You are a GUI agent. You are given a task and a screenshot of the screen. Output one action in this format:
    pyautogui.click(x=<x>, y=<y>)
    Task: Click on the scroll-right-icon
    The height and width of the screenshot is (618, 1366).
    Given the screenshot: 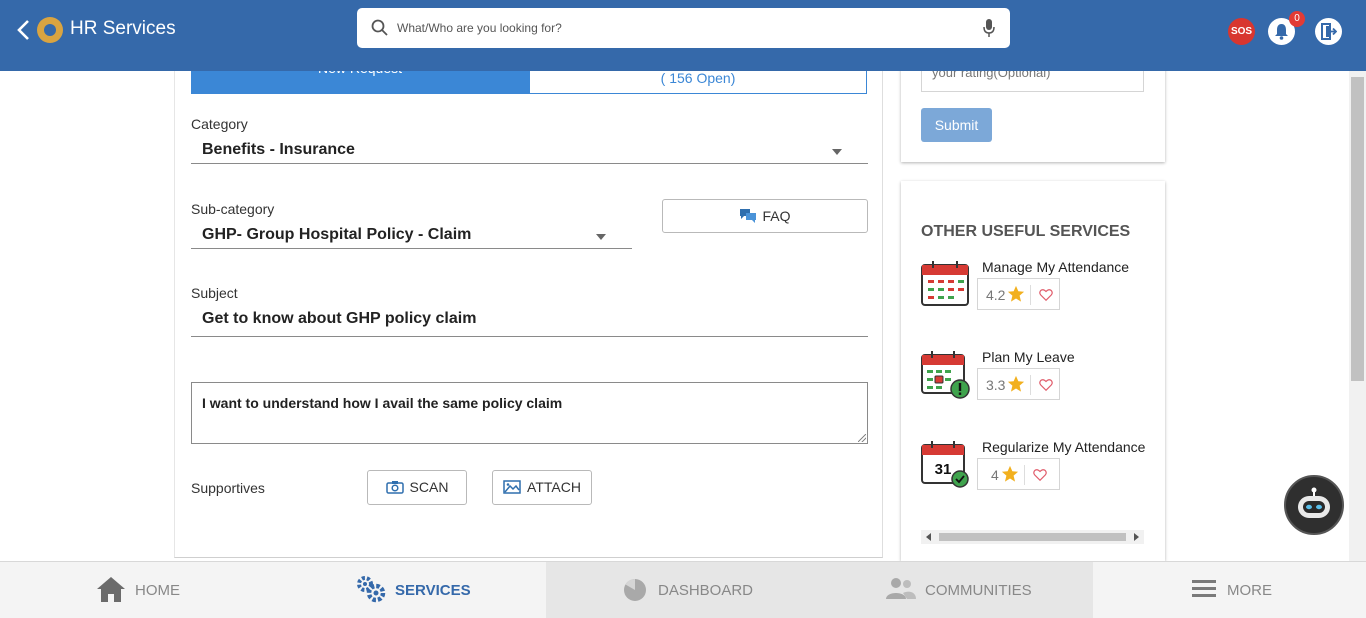 What is the action you would take?
    pyautogui.click(x=1136, y=537)
    